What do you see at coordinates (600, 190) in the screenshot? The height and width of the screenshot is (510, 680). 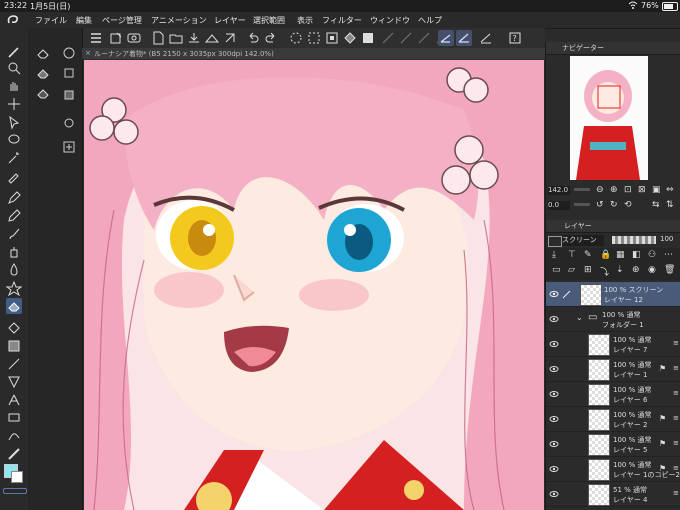 I see `zoom-out-icon: ⊖` at bounding box center [600, 190].